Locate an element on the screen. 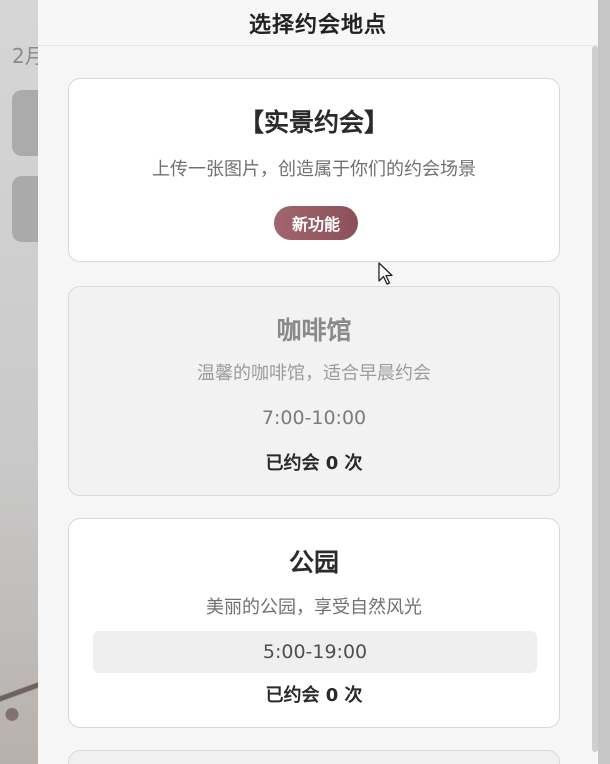  modal-title: 选择约会地点 is located at coordinates (317, 25).